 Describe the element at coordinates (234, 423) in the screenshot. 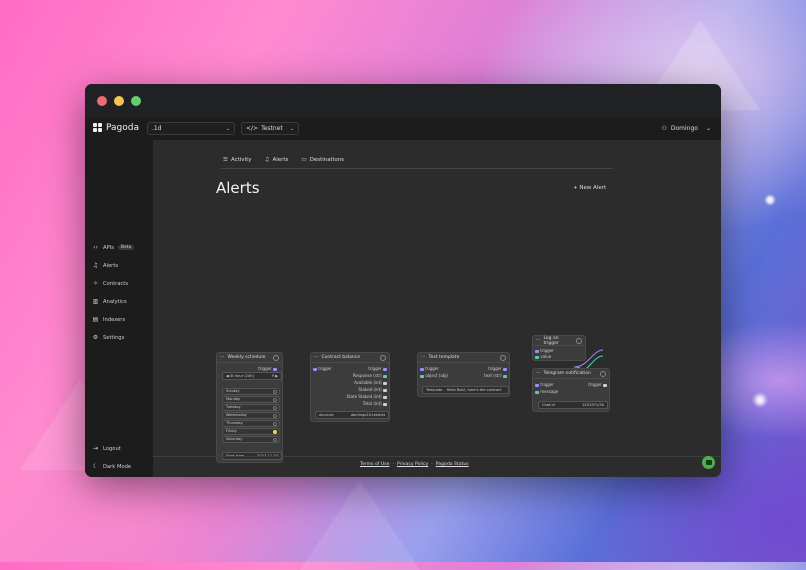

I see `day-label: Thursday` at that location.